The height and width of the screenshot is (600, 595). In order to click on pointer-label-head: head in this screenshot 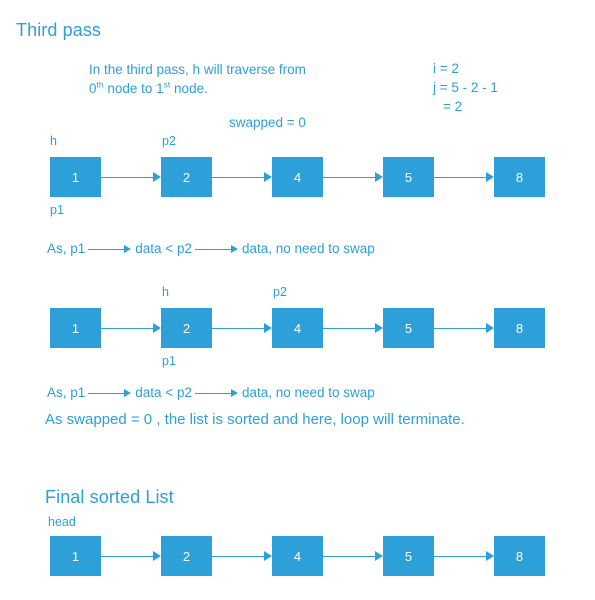, I will do `click(62, 522)`.